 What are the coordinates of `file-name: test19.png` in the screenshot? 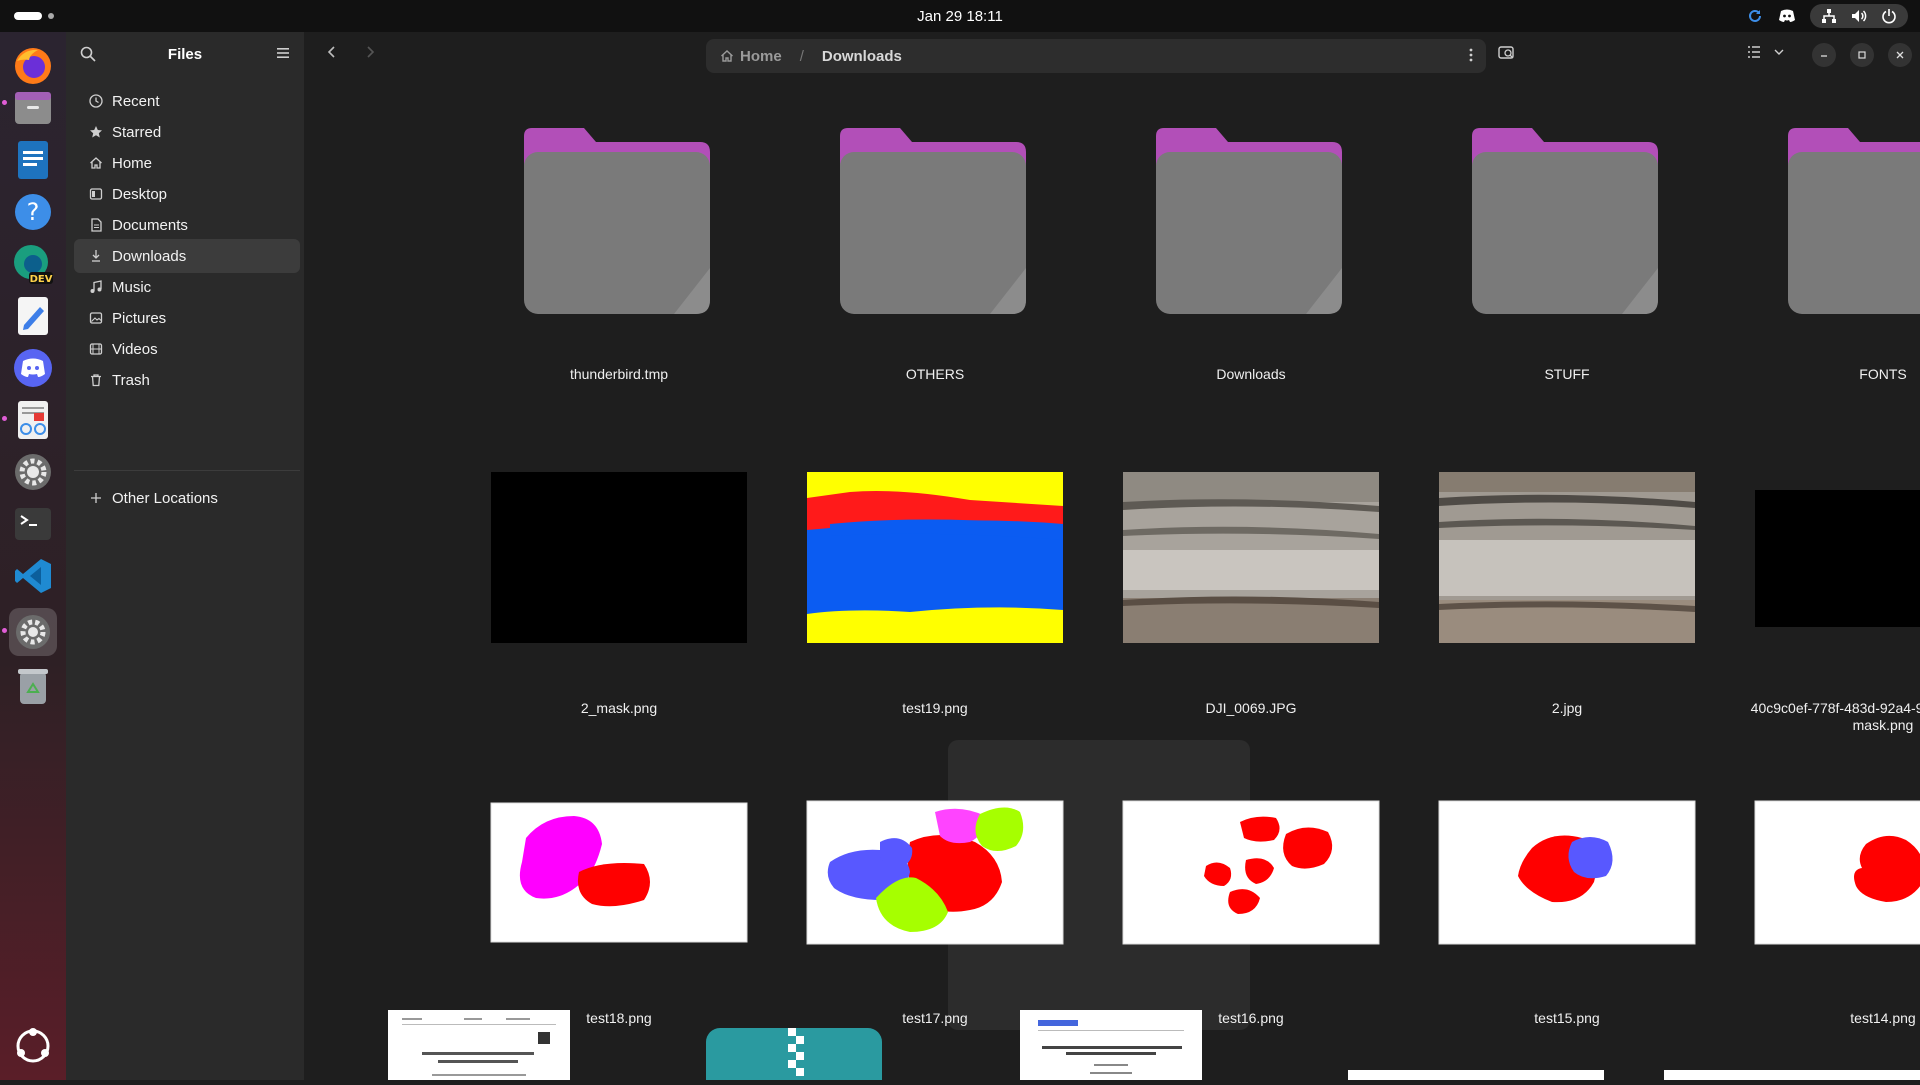 It's located at (935, 708).